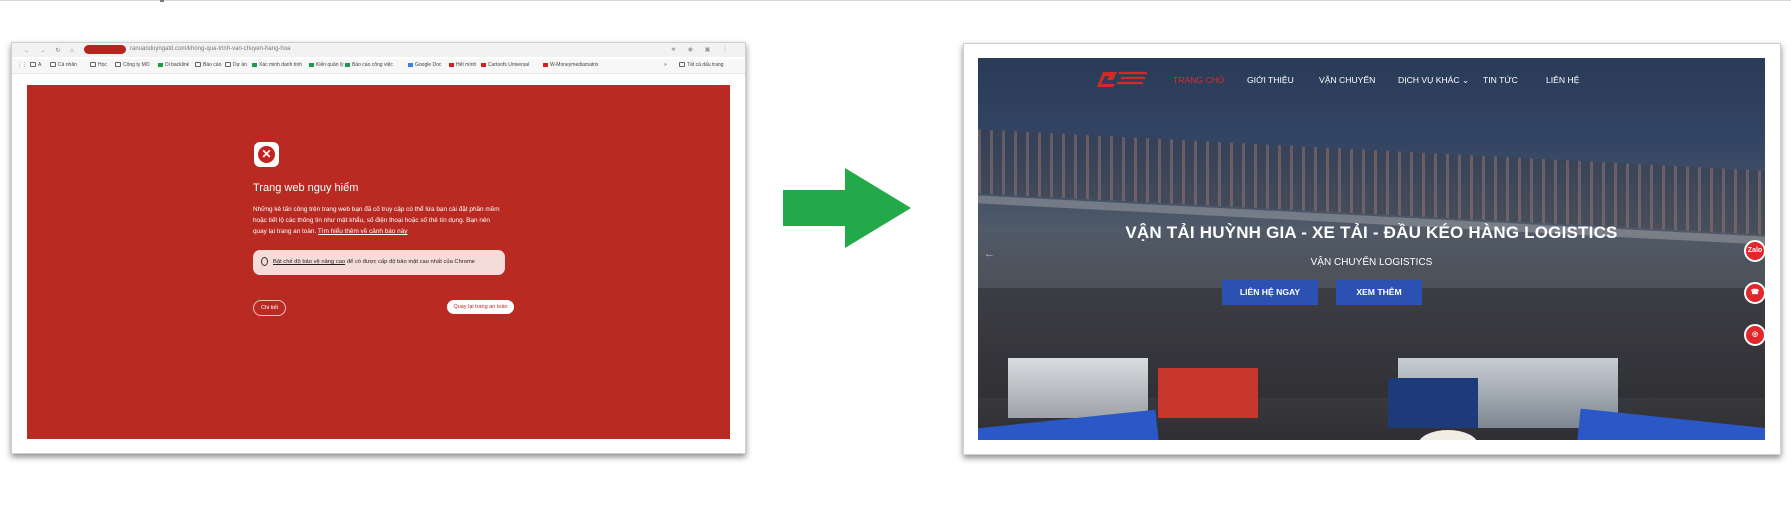 This screenshot has width=1791, height=508. Describe the element at coordinates (309, 262) in the screenshot. I see `enhanced-protection-link: Bật chế độ bảo vệ nâng cao` at that location.